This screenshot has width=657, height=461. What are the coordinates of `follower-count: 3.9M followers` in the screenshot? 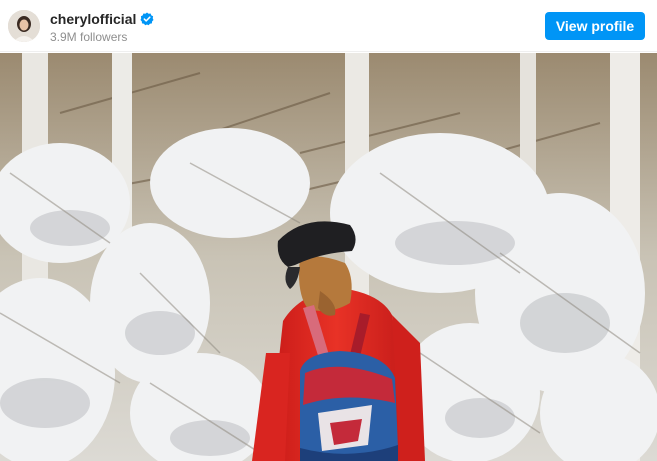 It's located at (89, 37).